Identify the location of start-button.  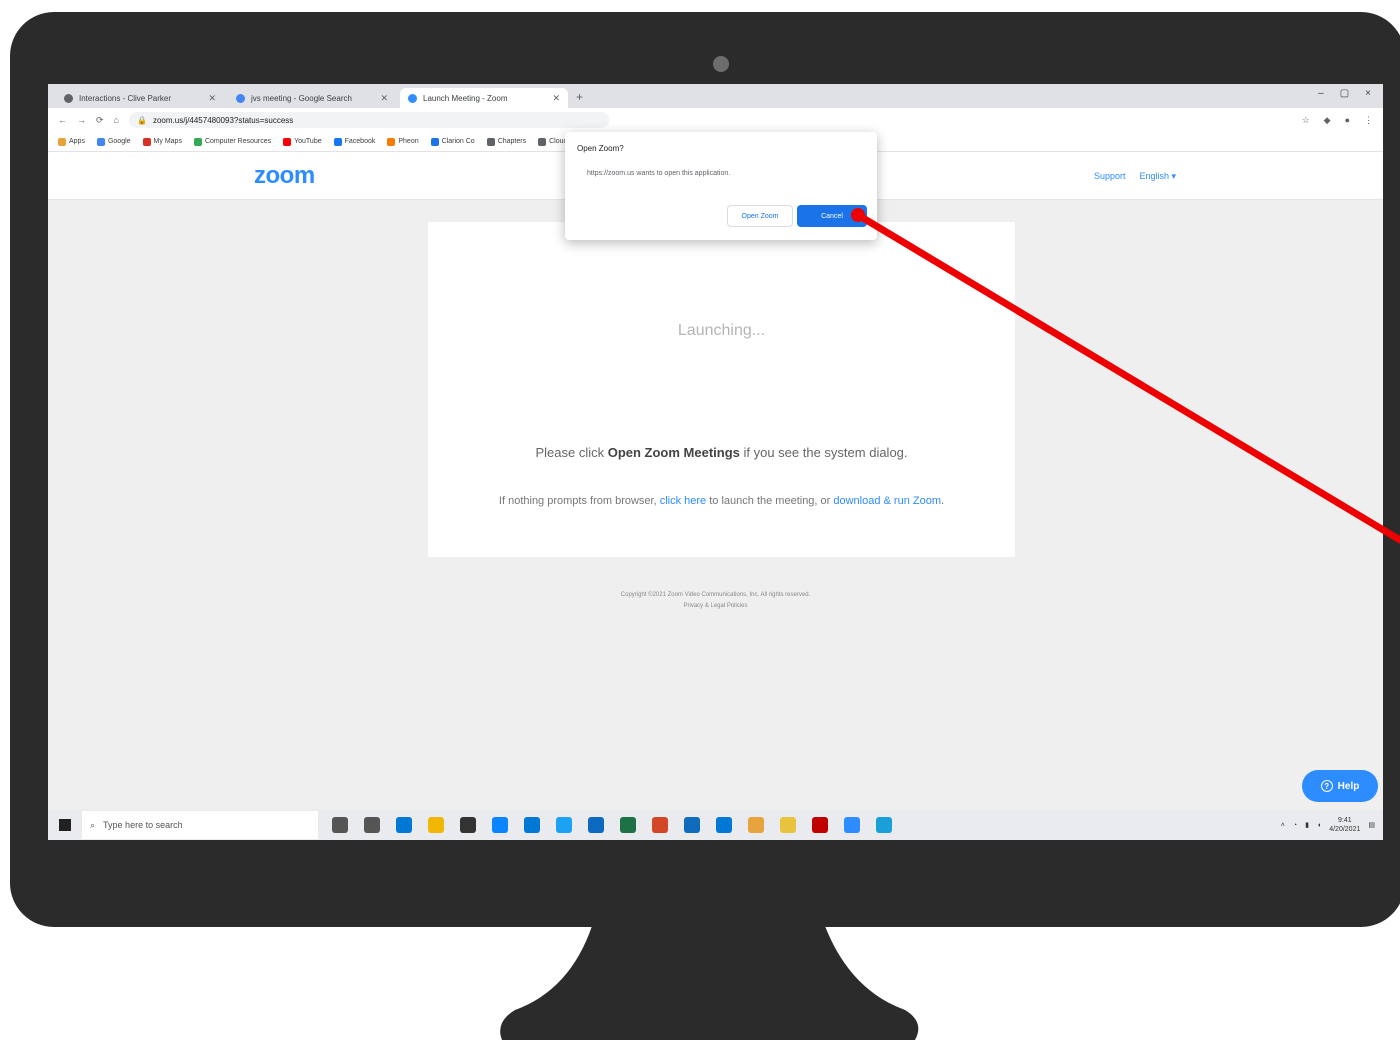
(65, 825).